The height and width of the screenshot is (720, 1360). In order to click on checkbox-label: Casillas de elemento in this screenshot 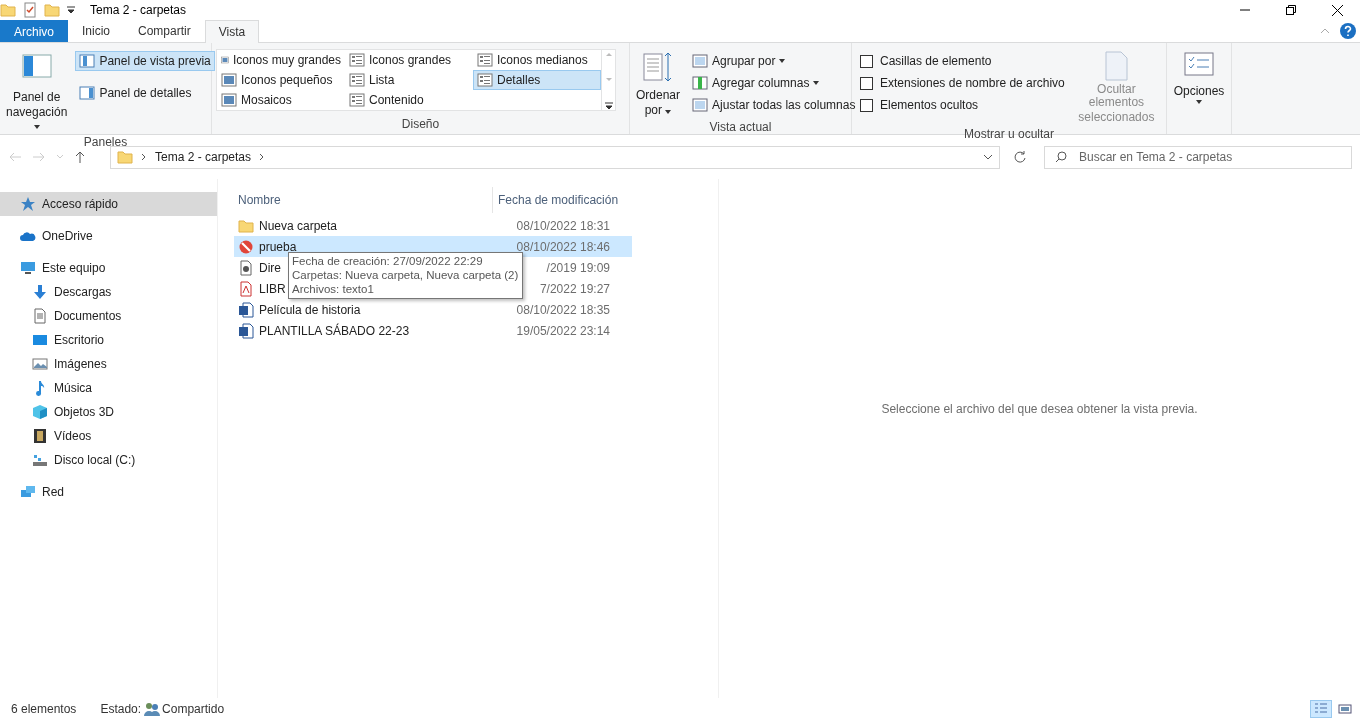, I will do `click(936, 61)`.